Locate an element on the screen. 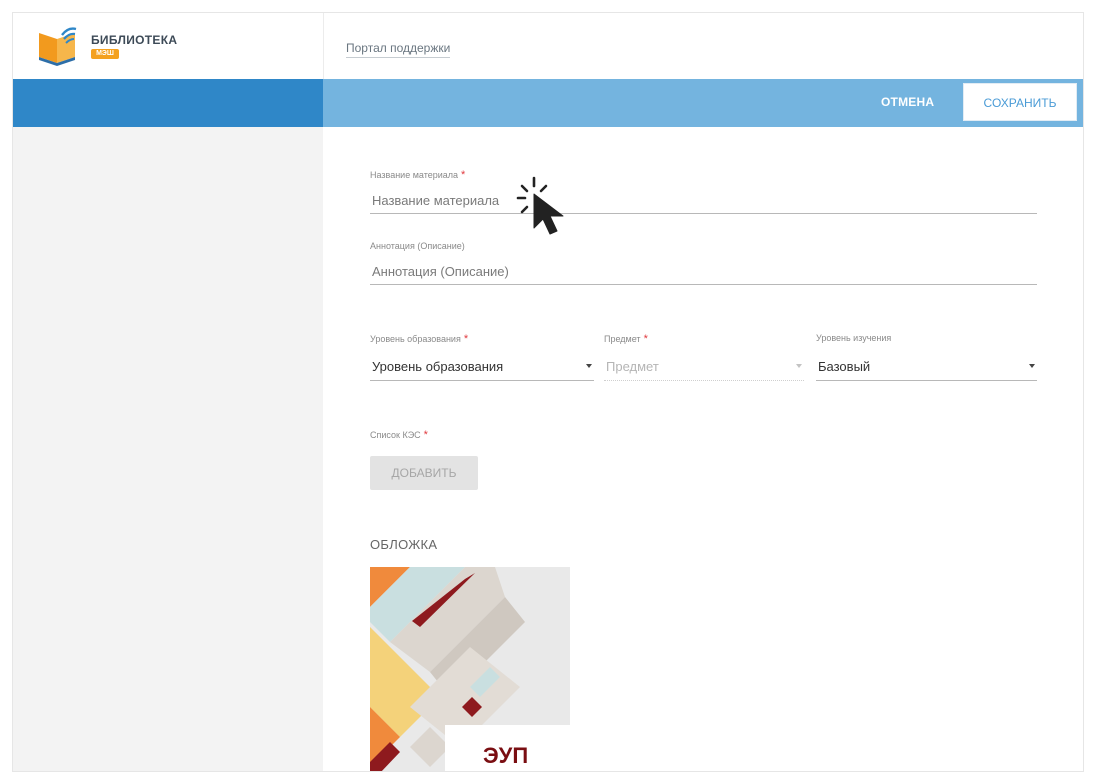 This screenshot has width=1095, height=780. kes-list-label: Список КЭС * is located at coordinates (399, 435).